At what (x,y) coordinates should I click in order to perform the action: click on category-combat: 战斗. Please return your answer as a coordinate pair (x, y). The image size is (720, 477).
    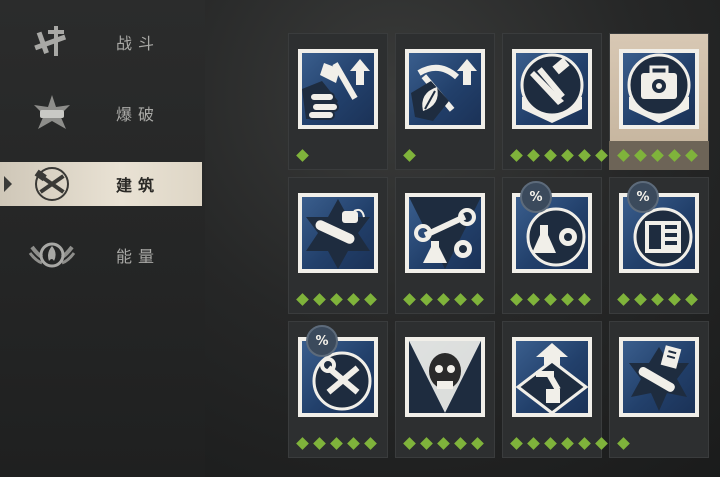
    Looking at the image, I should click on (101, 42).